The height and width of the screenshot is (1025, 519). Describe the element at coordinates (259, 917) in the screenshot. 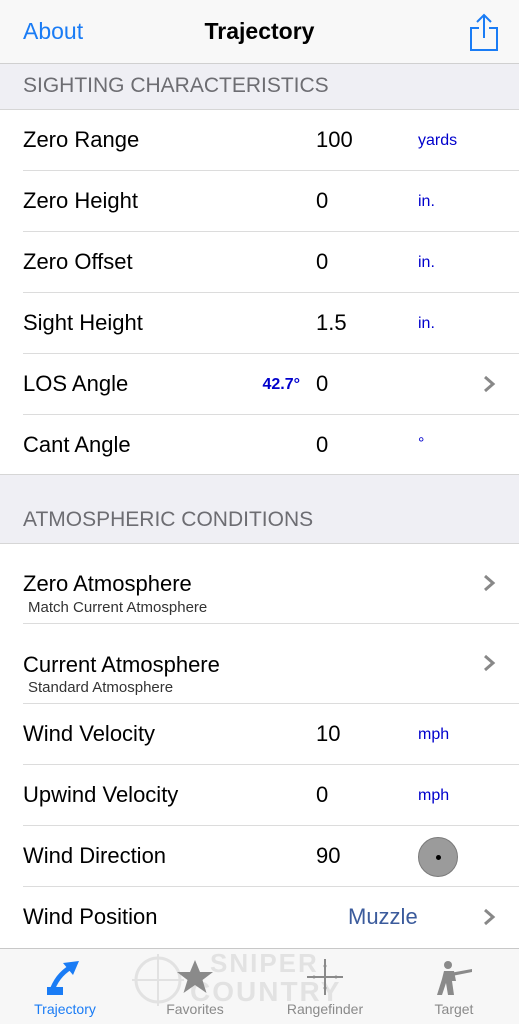

I see `row-wind-position: Wind Position Muzzle` at that location.